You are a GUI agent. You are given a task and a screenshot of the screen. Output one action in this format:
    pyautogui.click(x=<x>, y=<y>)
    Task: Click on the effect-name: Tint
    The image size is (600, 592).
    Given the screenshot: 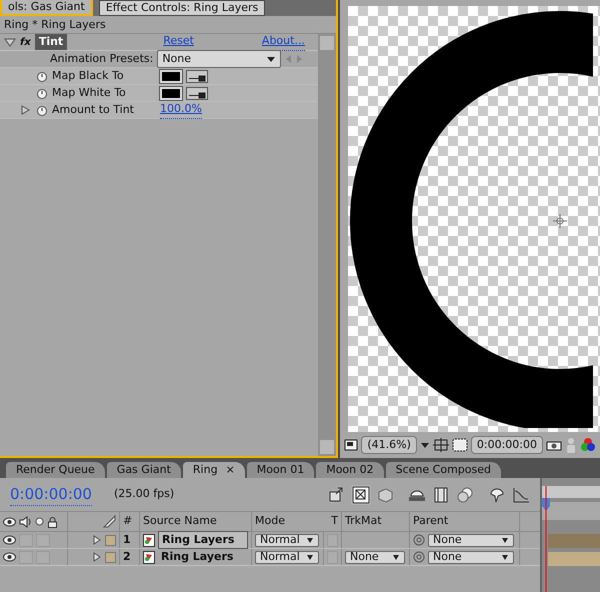 What is the action you would take?
    pyautogui.click(x=51, y=42)
    